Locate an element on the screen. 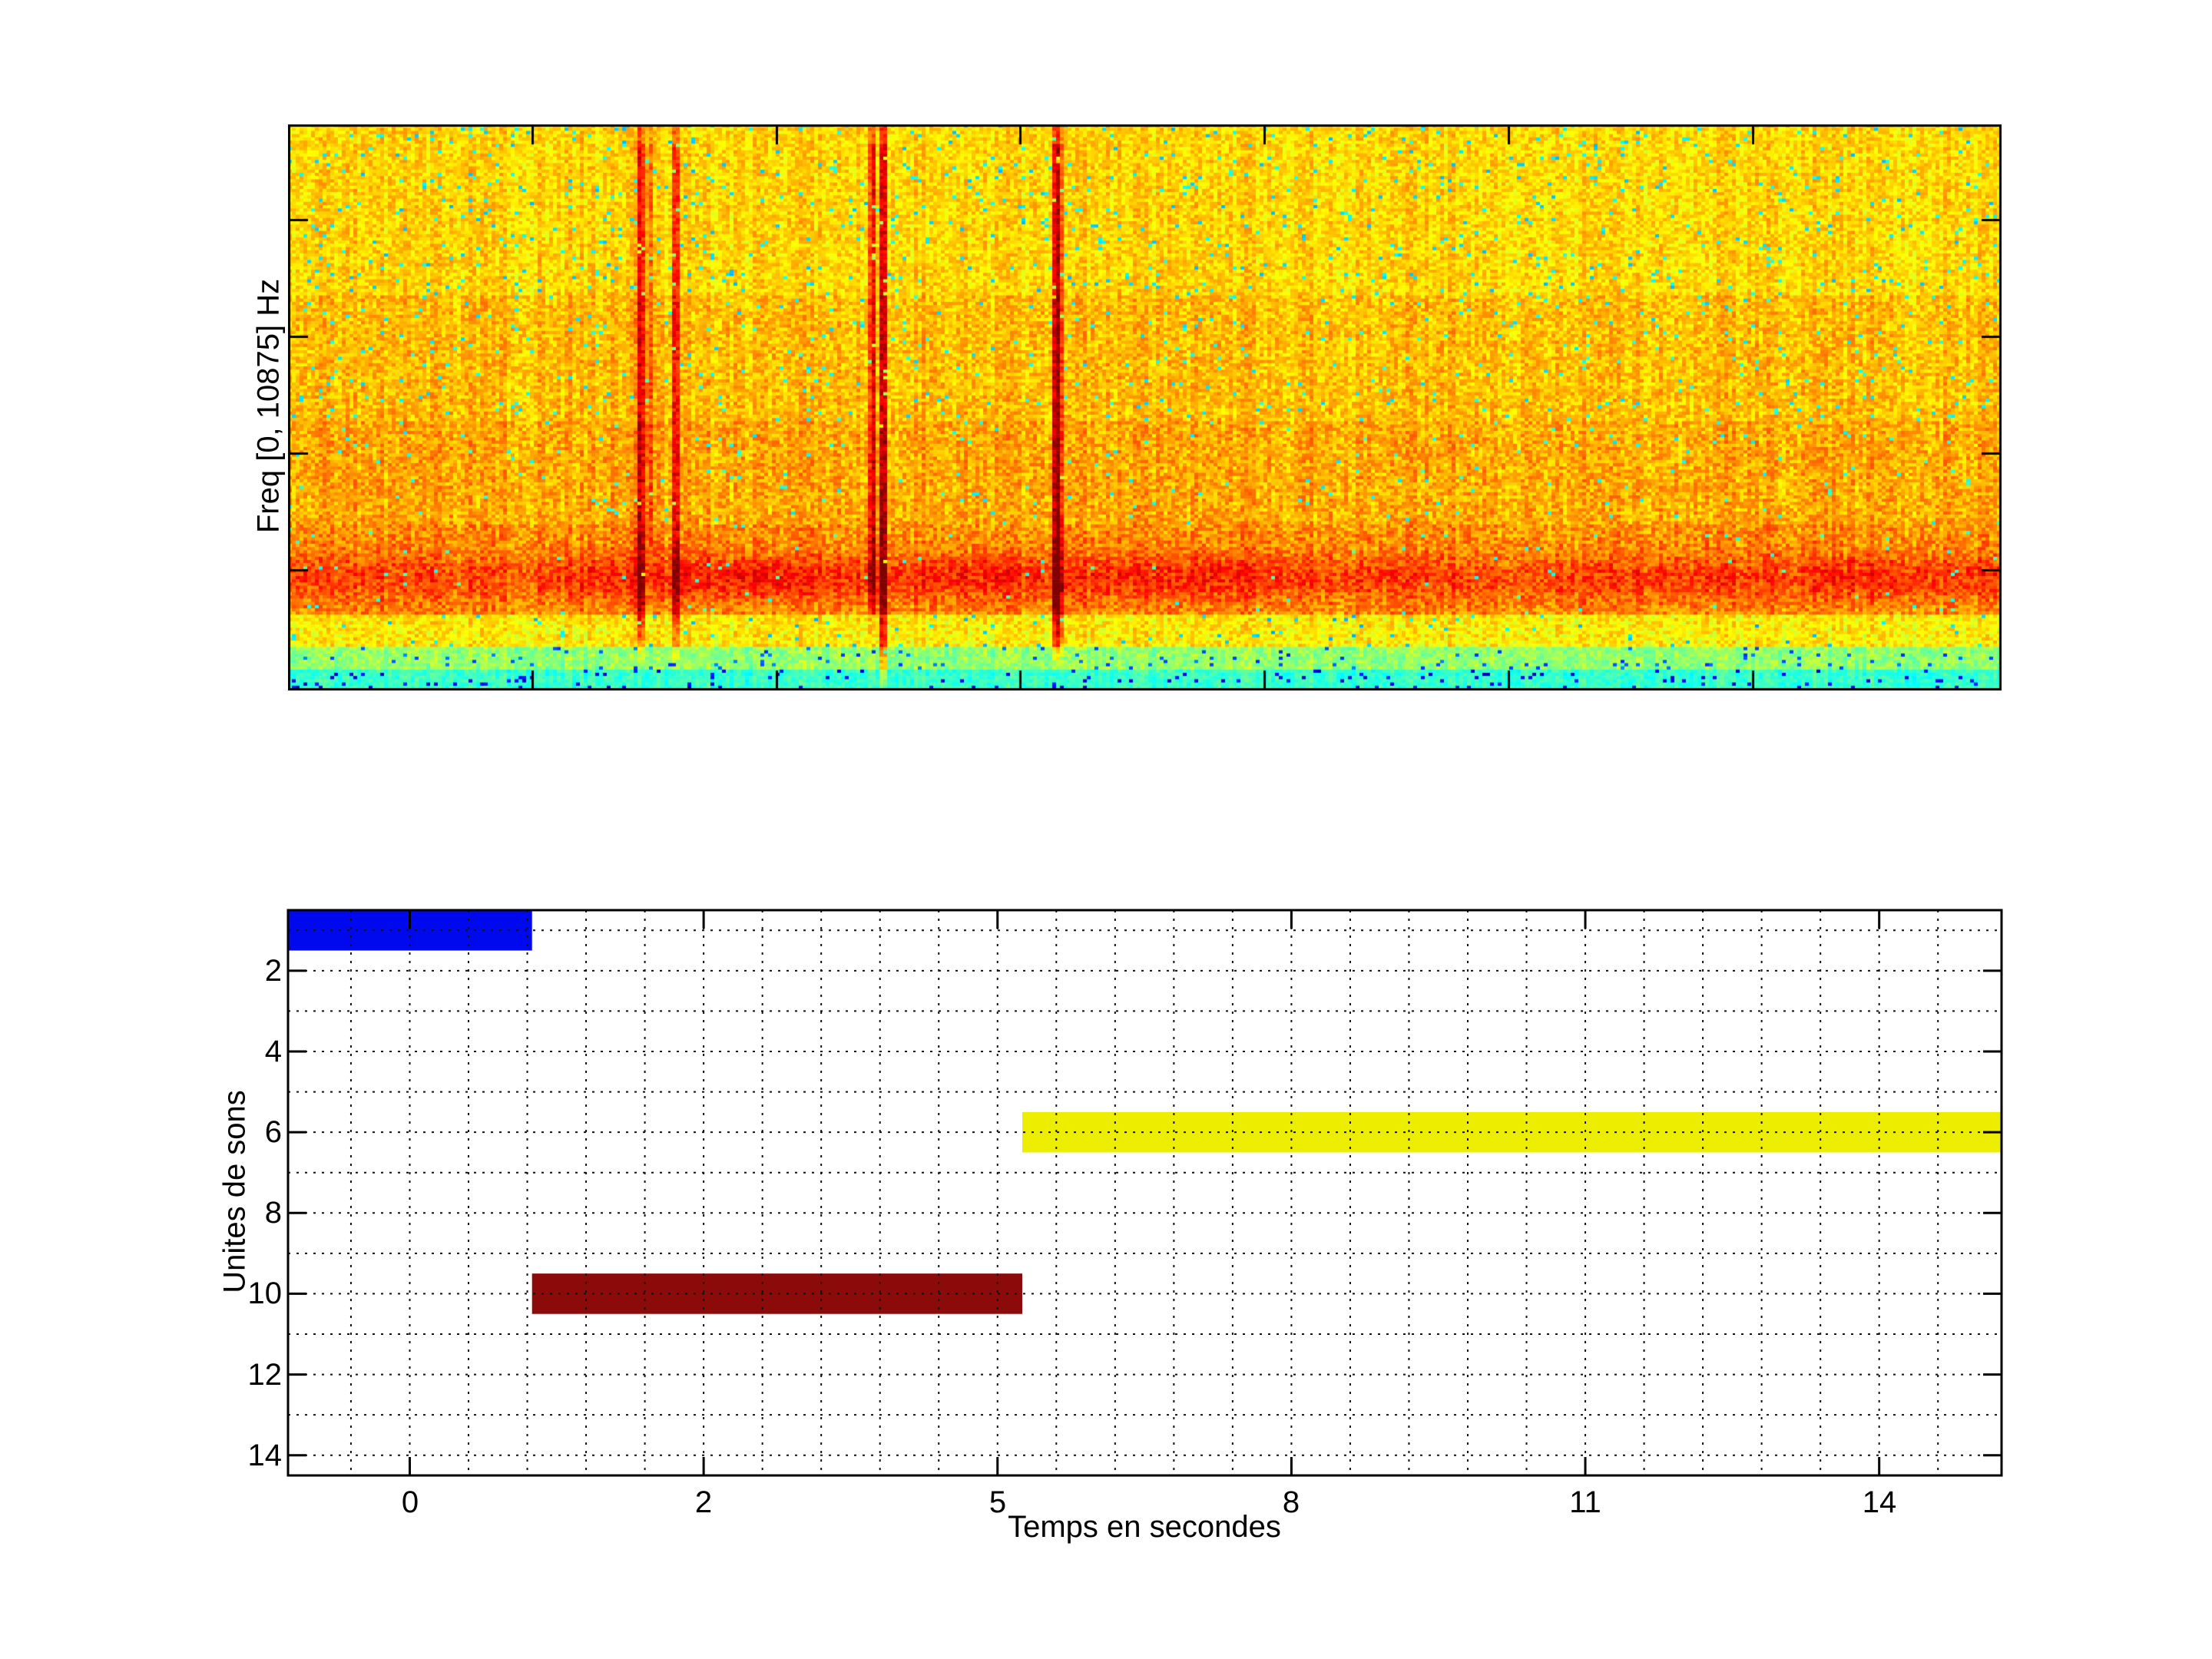 The image size is (2212, 1659). x-tick-label-14: 14 is located at coordinates (1879, 1502).